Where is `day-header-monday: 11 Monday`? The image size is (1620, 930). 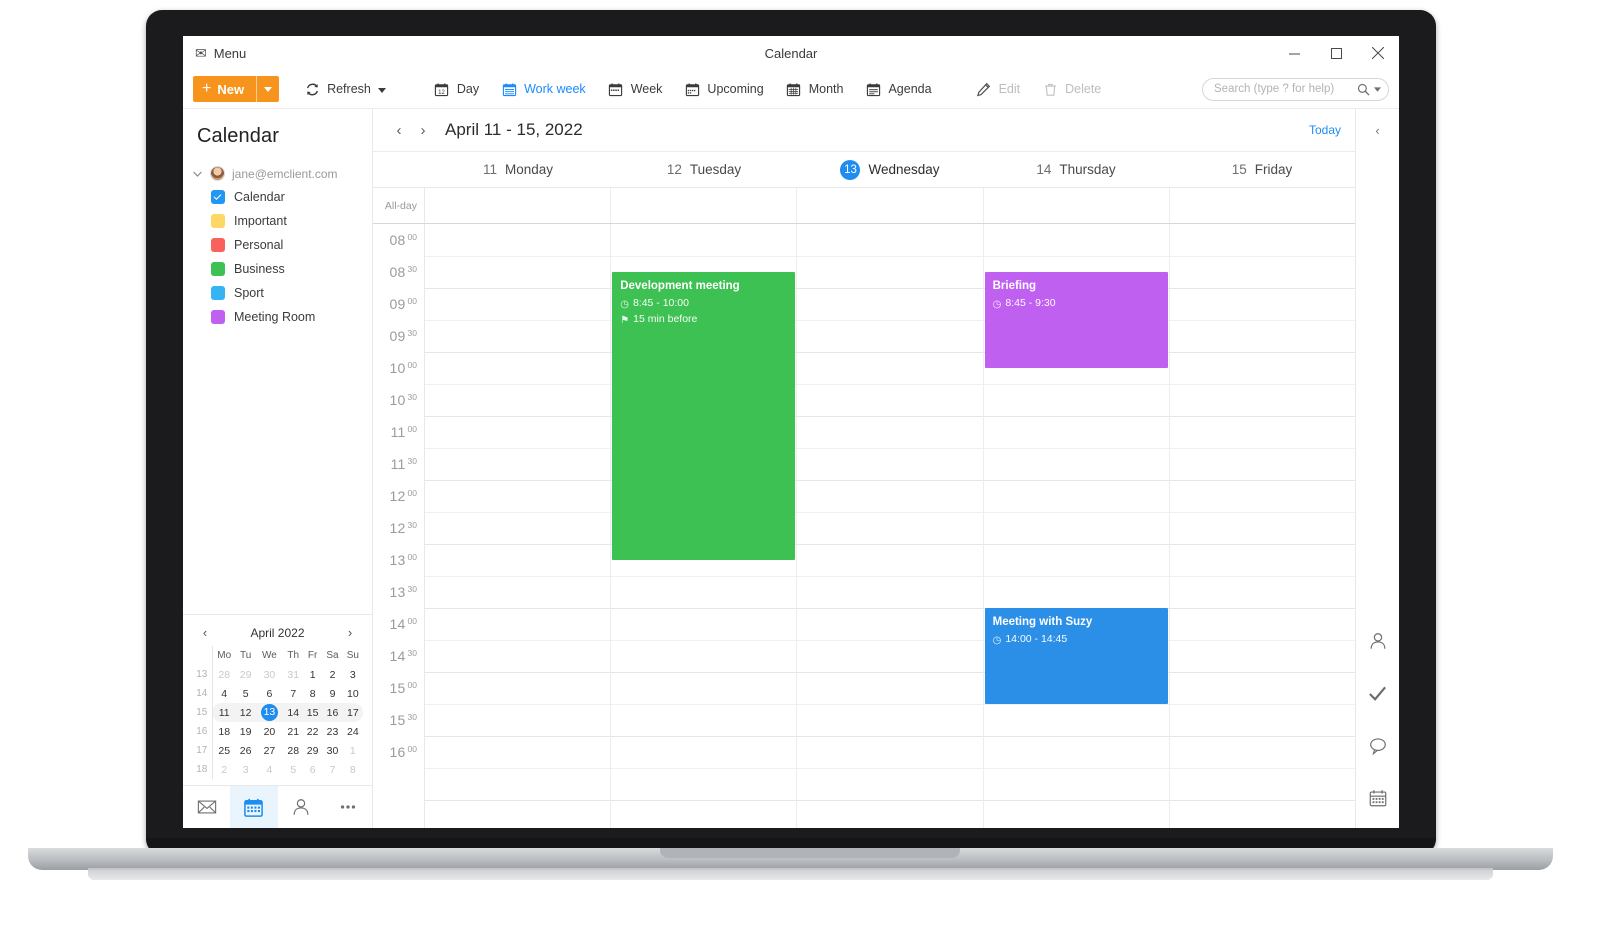
day-header-monday: 11 Monday is located at coordinates (518, 169).